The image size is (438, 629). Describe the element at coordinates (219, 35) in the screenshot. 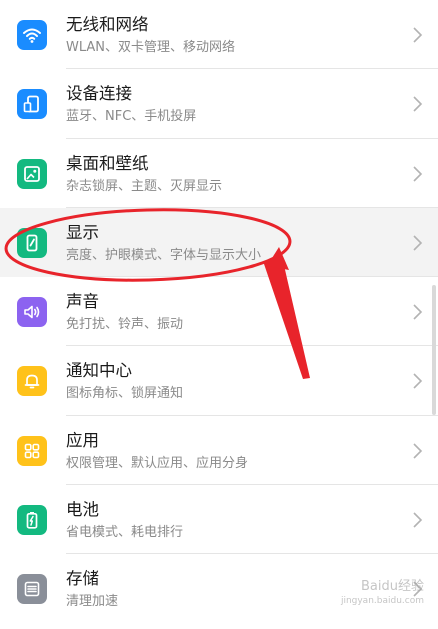

I see `settings-item-wireless-network: 无线和网络 WLAN、双卡管理、移动网络` at that location.